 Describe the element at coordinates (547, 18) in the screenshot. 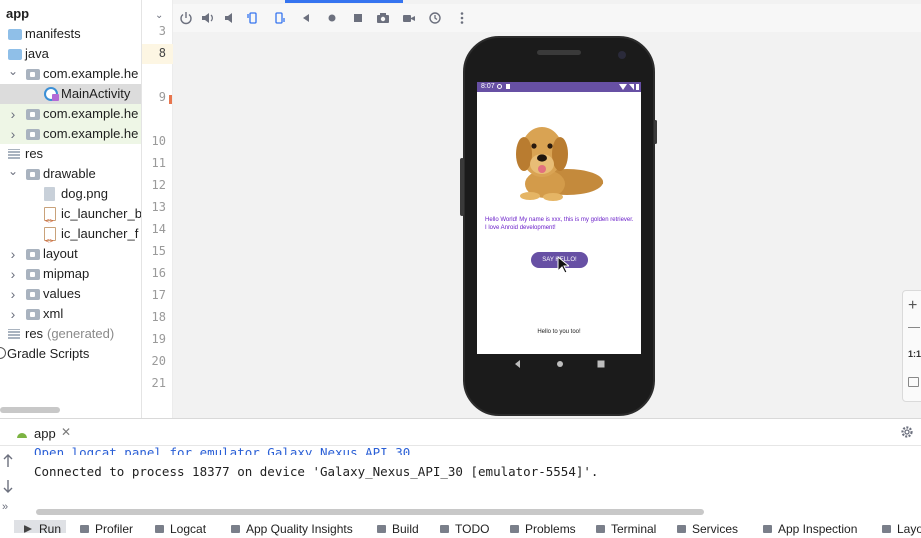

I see `emulator-toolbar` at that location.